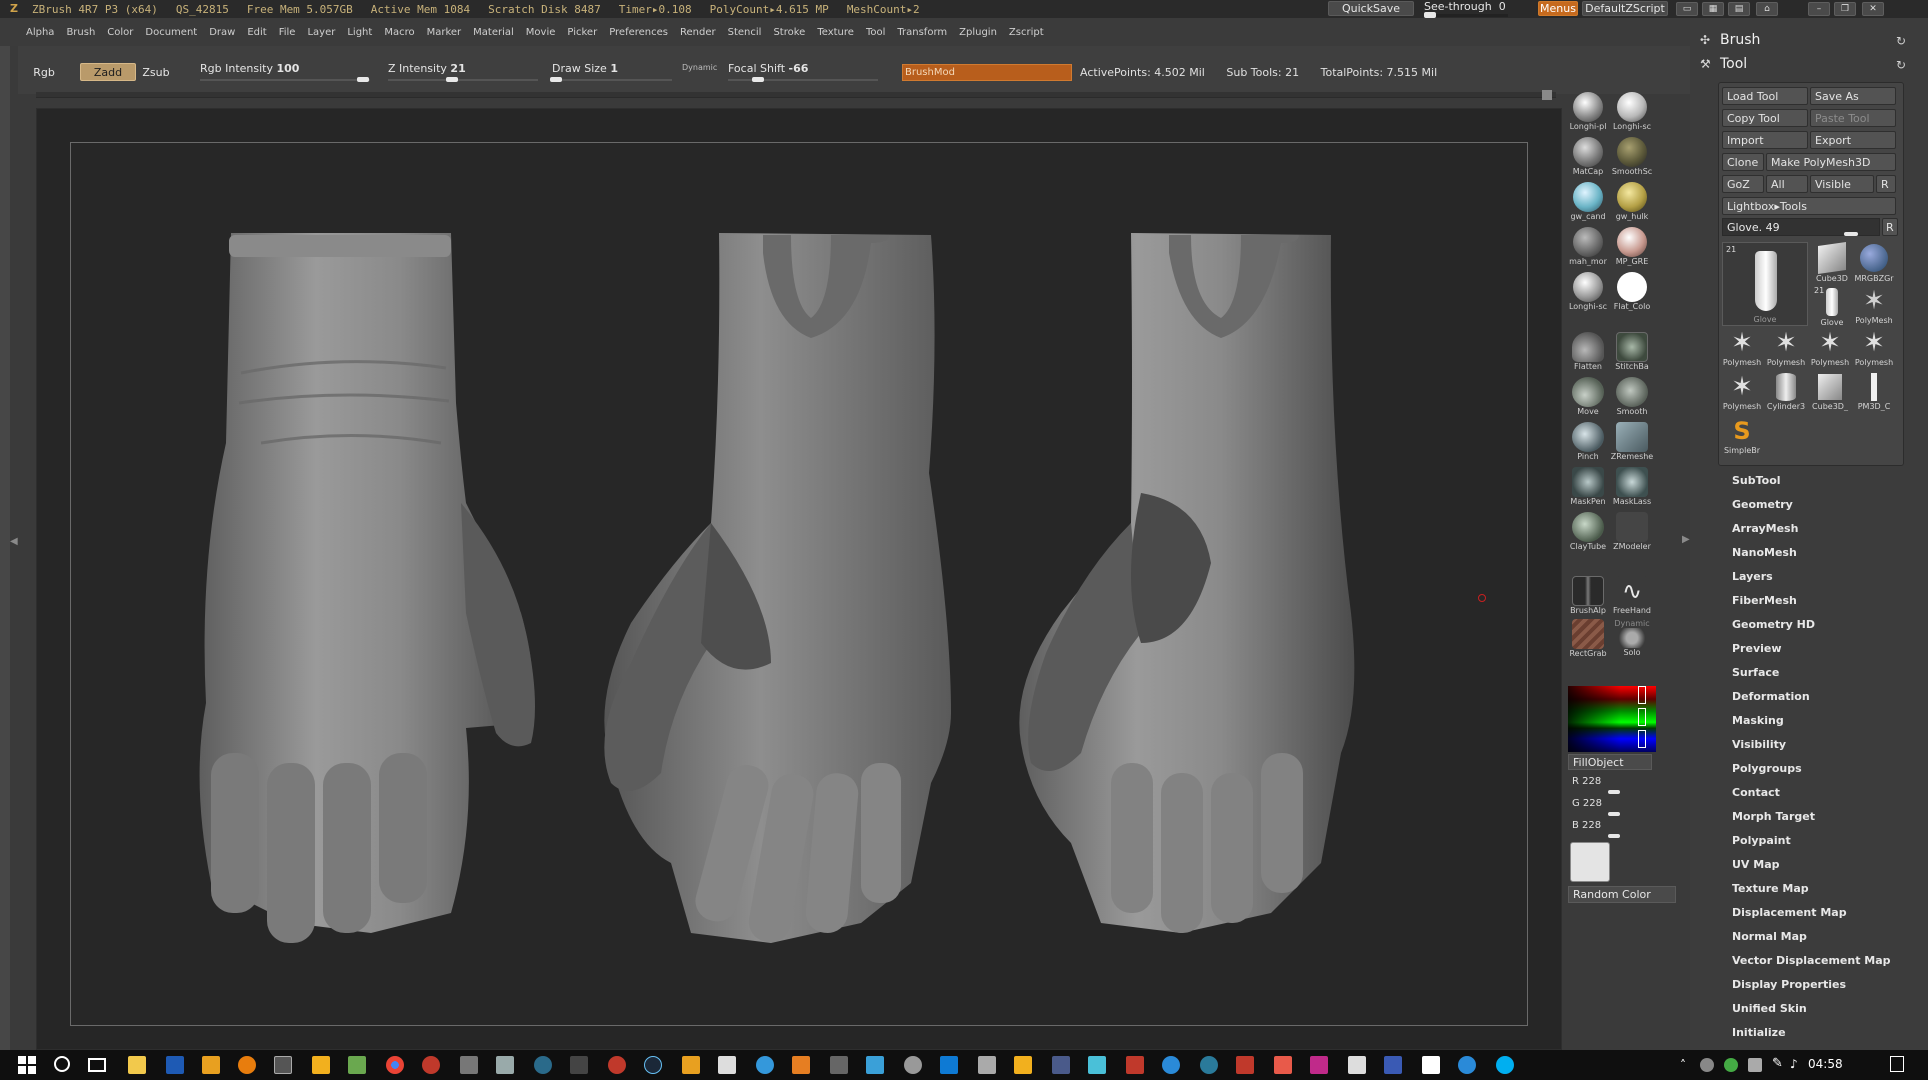 The width and height of the screenshot is (1928, 1080). Describe the element at coordinates (1588, 246) in the screenshot. I see `material-mah-mor: mah_mor` at that location.